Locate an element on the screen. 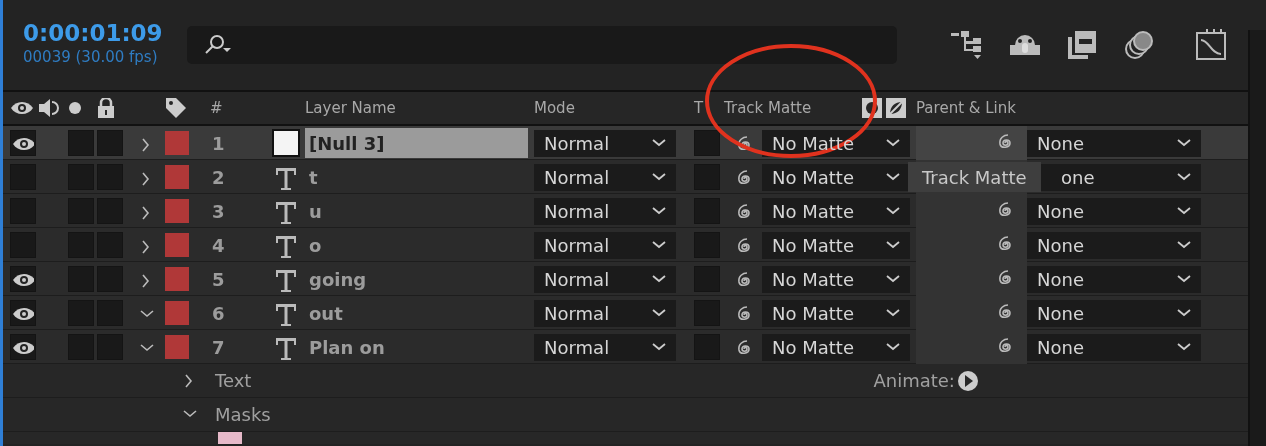 The width and height of the screenshot is (1266, 446). label-icon is located at coordinates (176, 108).